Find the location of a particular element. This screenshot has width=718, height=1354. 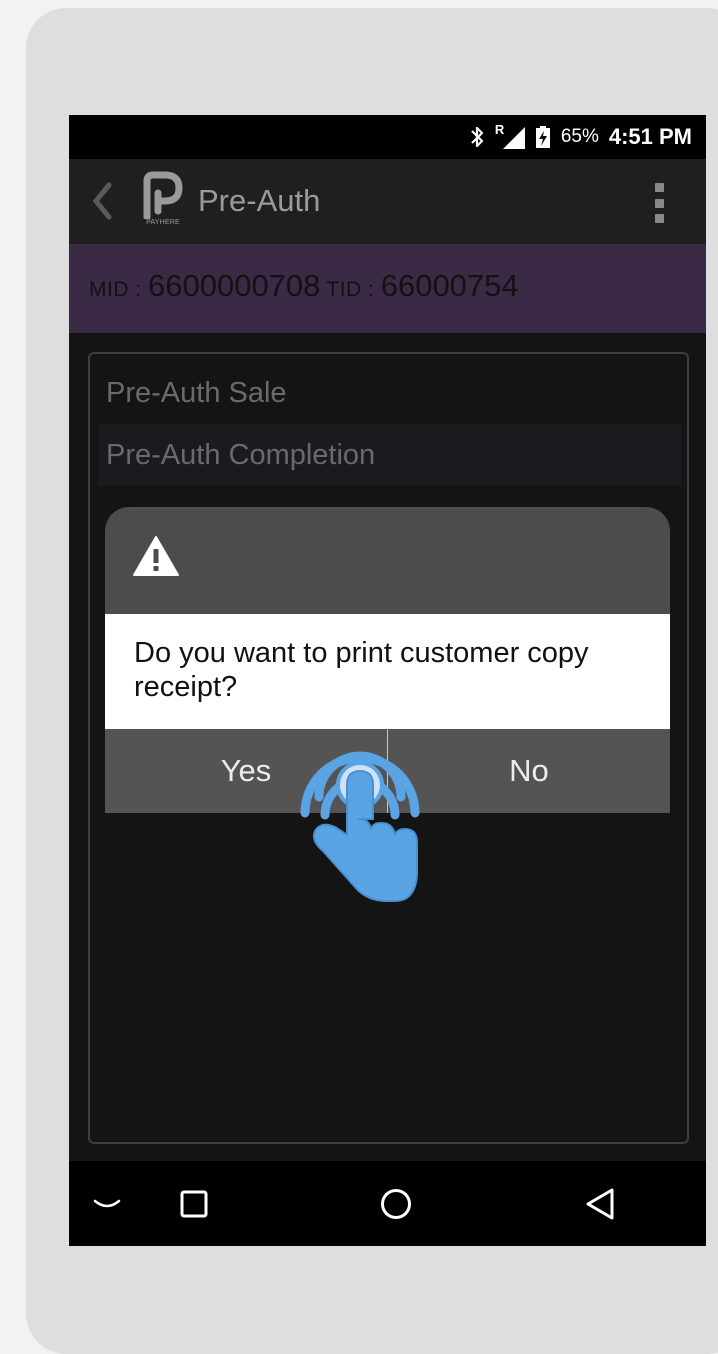

warning-icon is located at coordinates (156, 556).